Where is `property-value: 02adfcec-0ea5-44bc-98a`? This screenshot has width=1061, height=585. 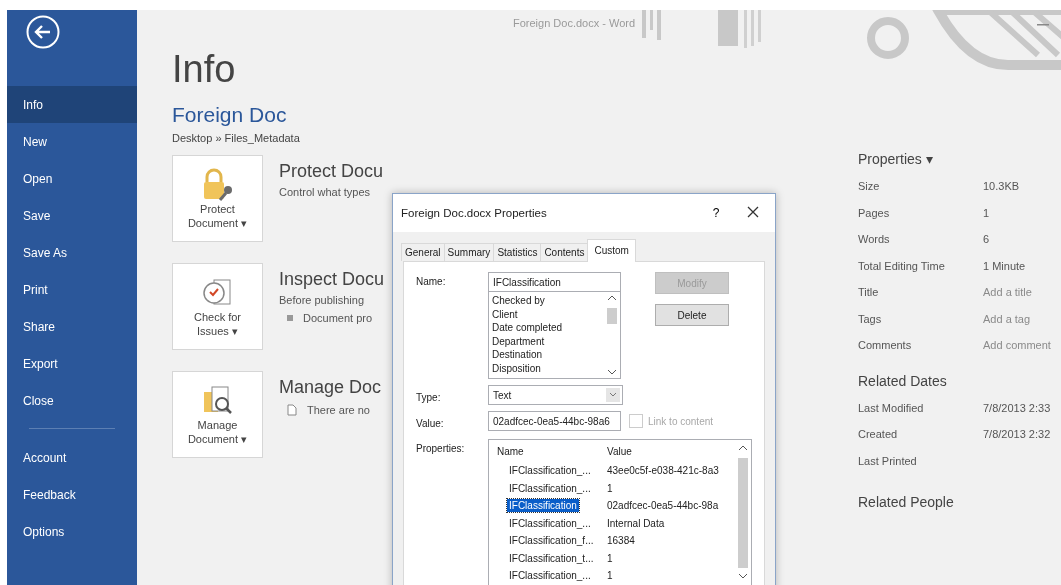
property-value: 02adfcec-0ea5-44bc-98a is located at coordinates (663, 506).